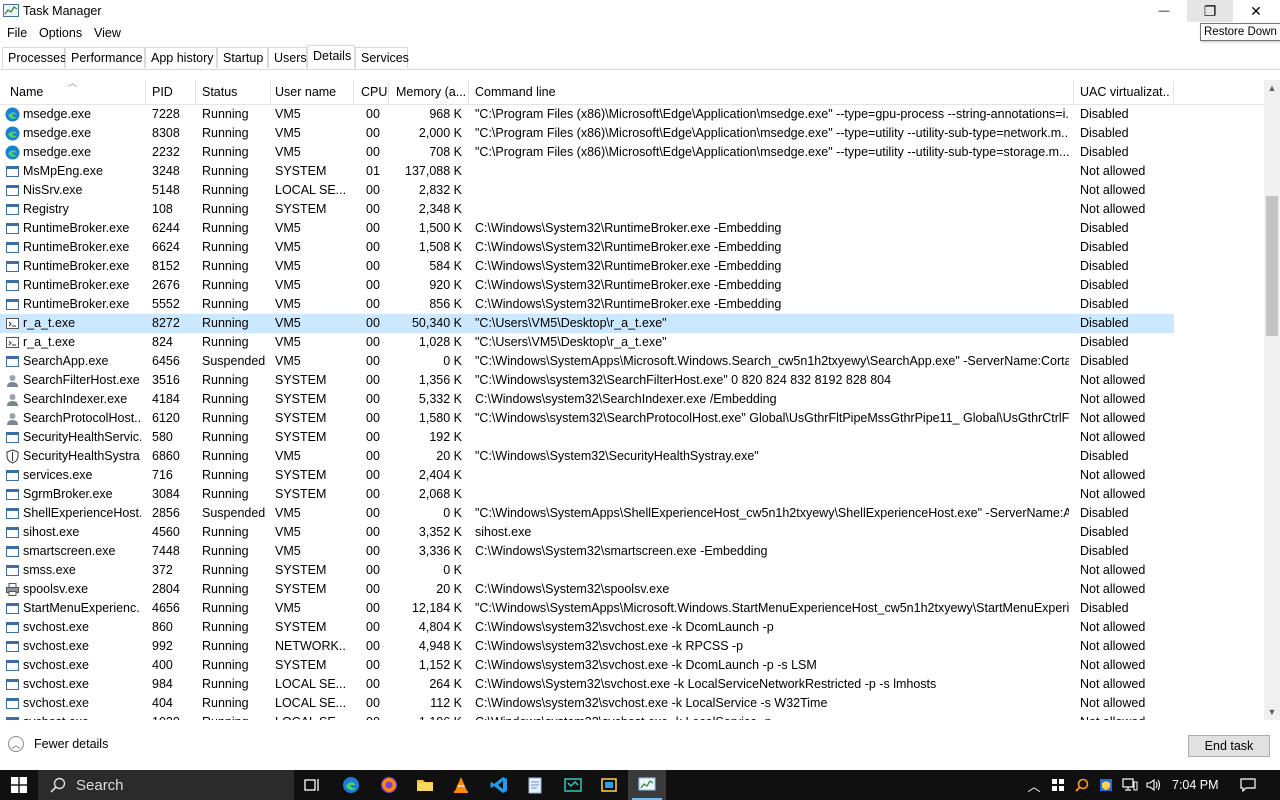 The width and height of the screenshot is (1280, 800). What do you see at coordinates (166, 785) in the screenshot?
I see `taskbar-search-box: Search` at bounding box center [166, 785].